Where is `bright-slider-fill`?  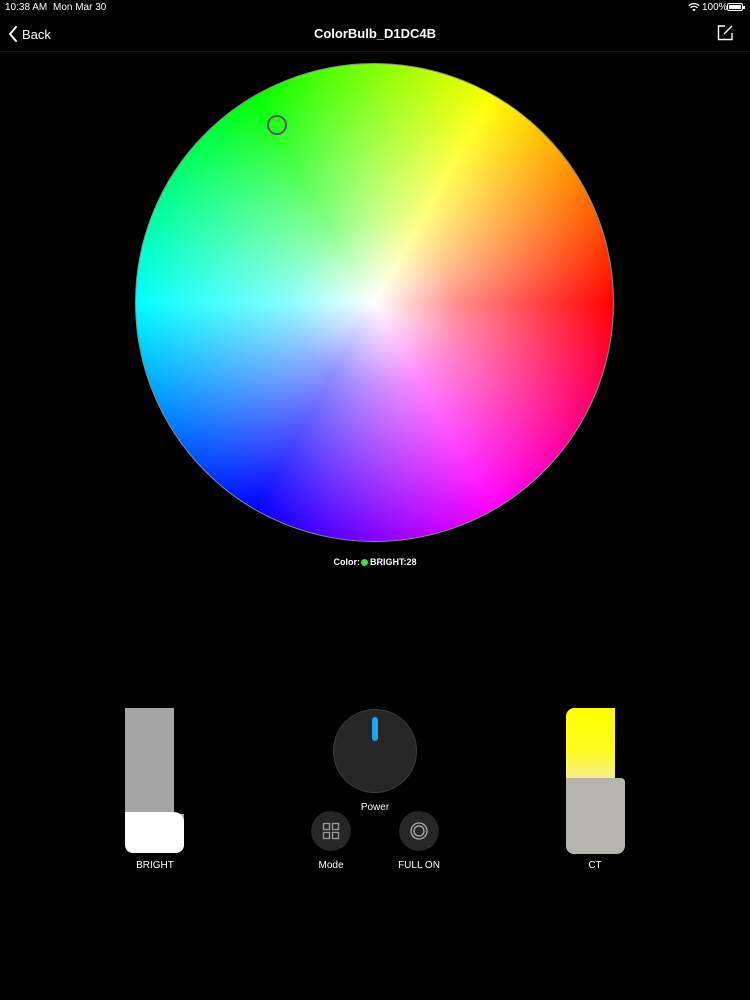 bright-slider-fill is located at coordinates (154, 832).